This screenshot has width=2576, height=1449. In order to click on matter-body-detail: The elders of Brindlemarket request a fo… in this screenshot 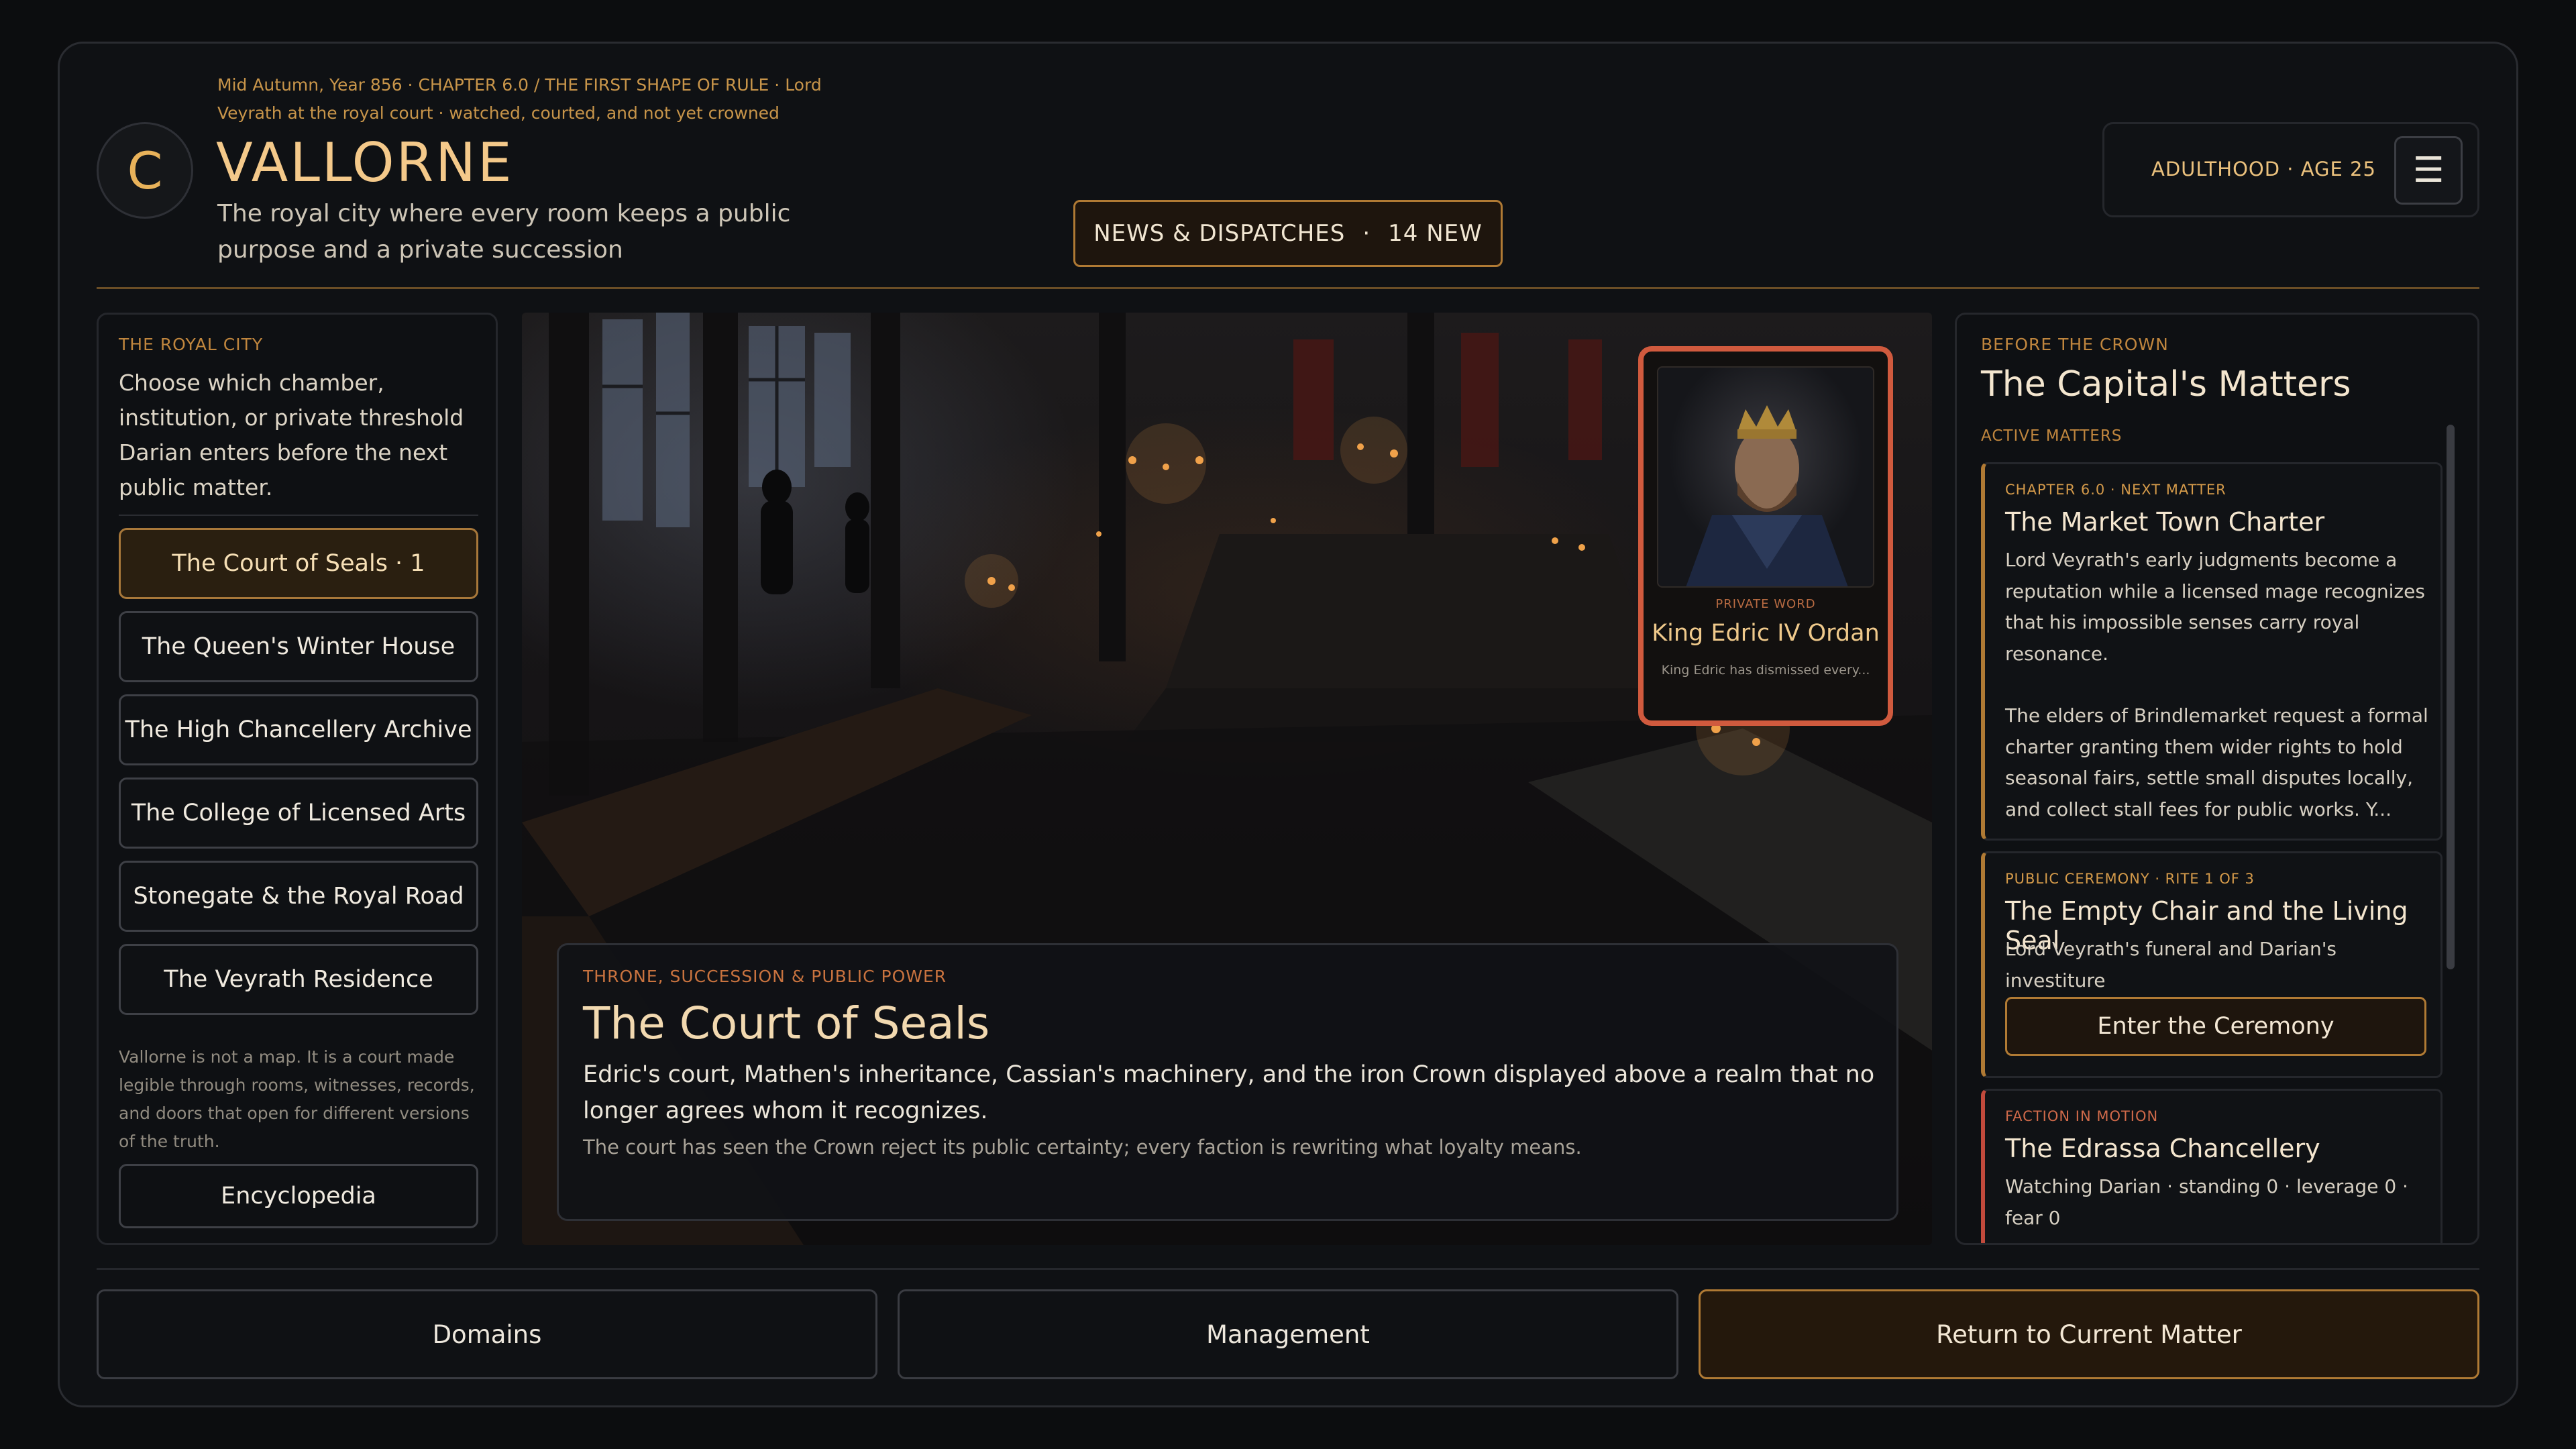, I will do `click(2216, 762)`.